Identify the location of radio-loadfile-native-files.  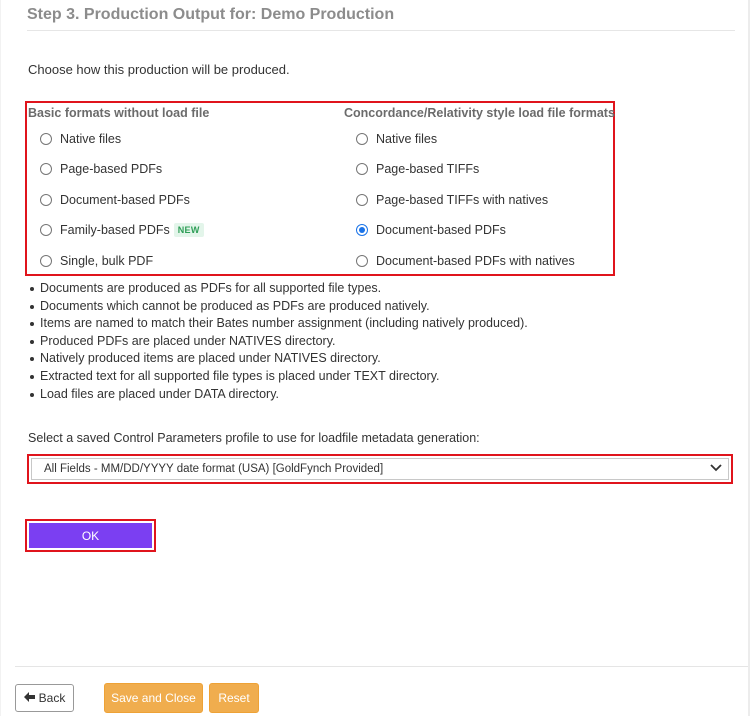
(362, 139).